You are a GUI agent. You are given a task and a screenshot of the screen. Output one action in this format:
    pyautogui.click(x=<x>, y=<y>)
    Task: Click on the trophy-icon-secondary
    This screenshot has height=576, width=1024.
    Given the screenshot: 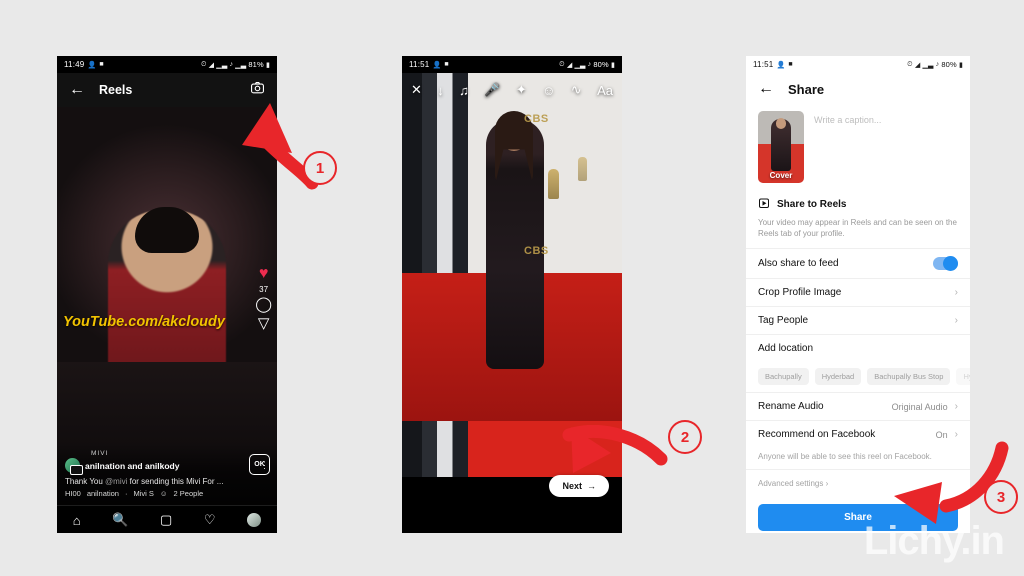 What is the action you would take?
    pyautogui.click(x=582, y=169)
    